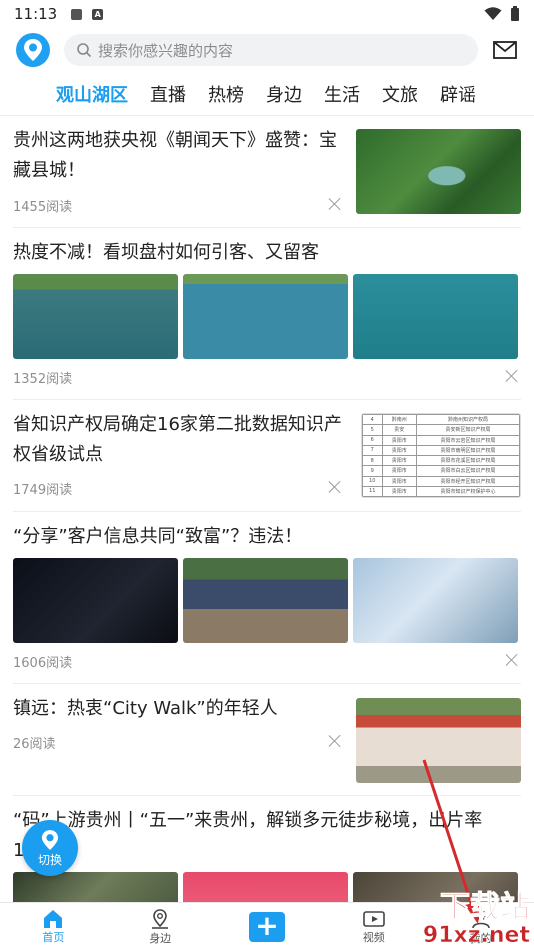  I want to click on table-row: 10 贵阳市 贵阳市经开区知识产权局, so click(441, 481).